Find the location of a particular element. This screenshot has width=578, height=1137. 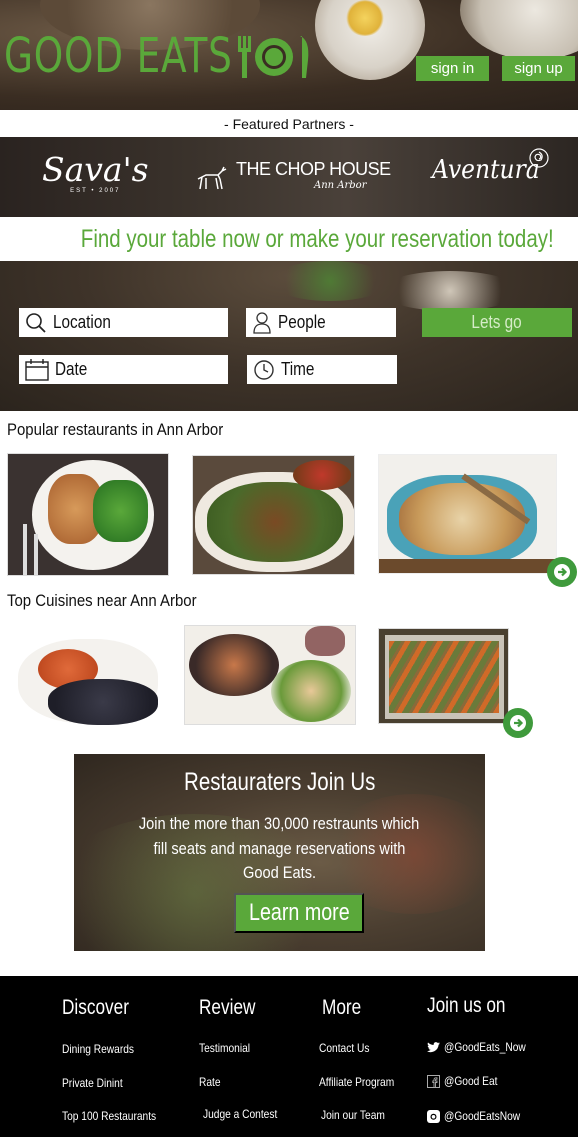

footer-heading: Review is located at coordinates (227, 1007).